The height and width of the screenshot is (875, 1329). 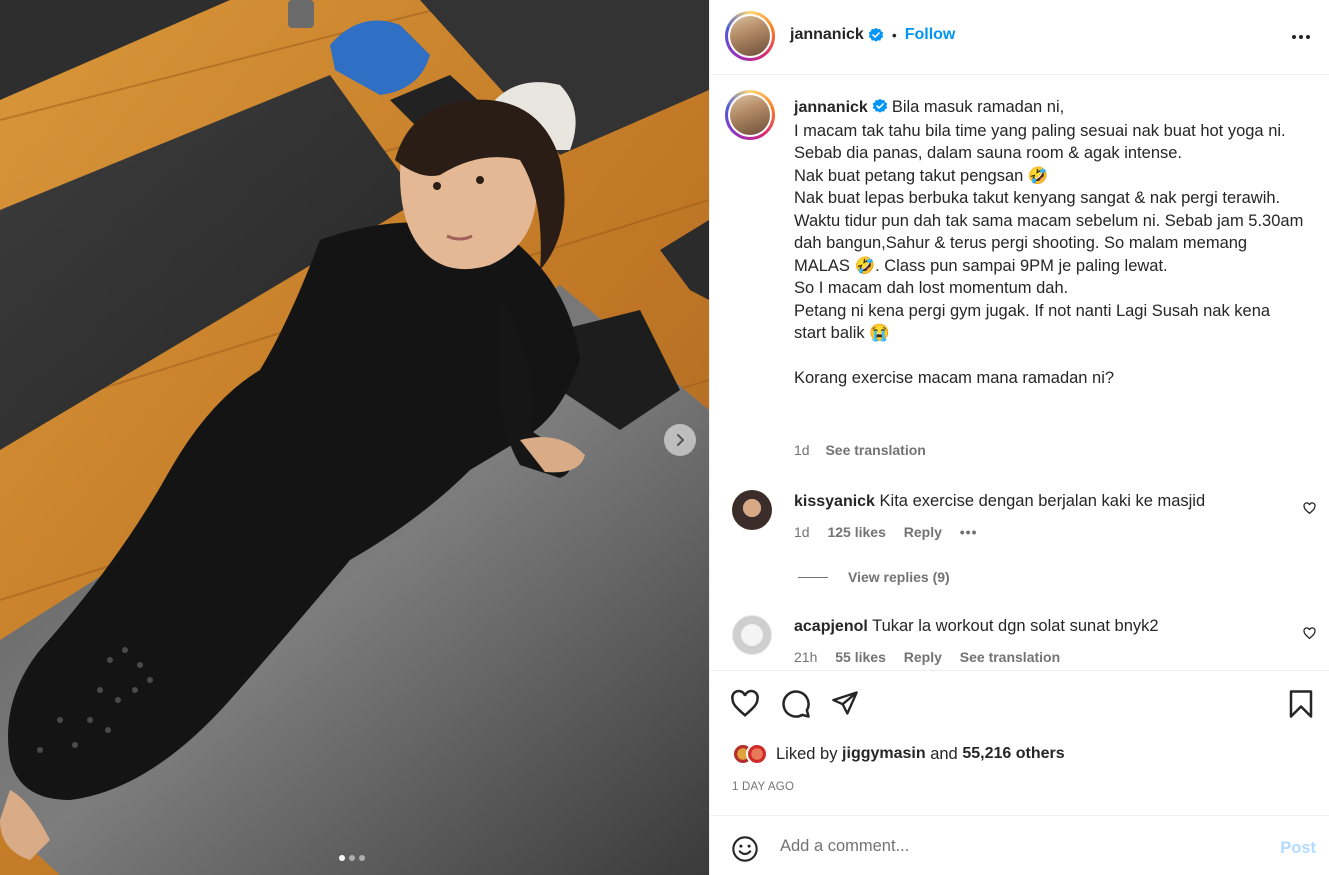 I want to click on comment-meta: 1d 125 likes Reply •••, so click(x=892, y=532).